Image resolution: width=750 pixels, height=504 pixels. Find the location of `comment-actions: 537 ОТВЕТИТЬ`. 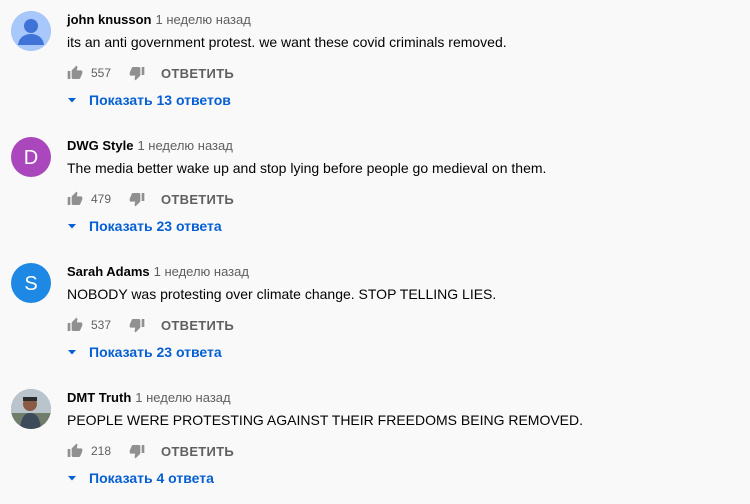

comment-actions: 537 ОТВЕТИТЬ is located at coordinates (150, 325).